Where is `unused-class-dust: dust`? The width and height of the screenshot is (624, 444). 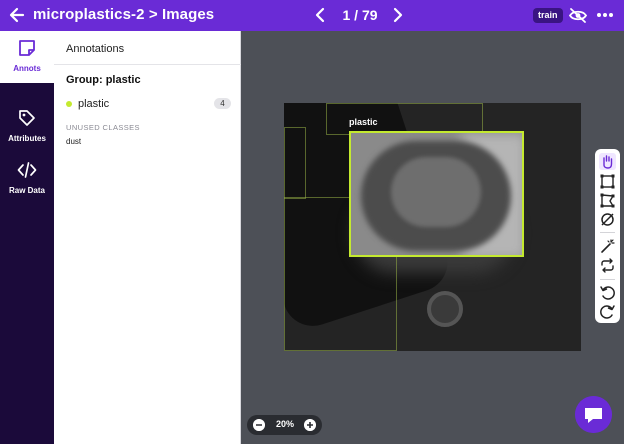 unused-class-dust: dust is located at coordinates (73, 141).